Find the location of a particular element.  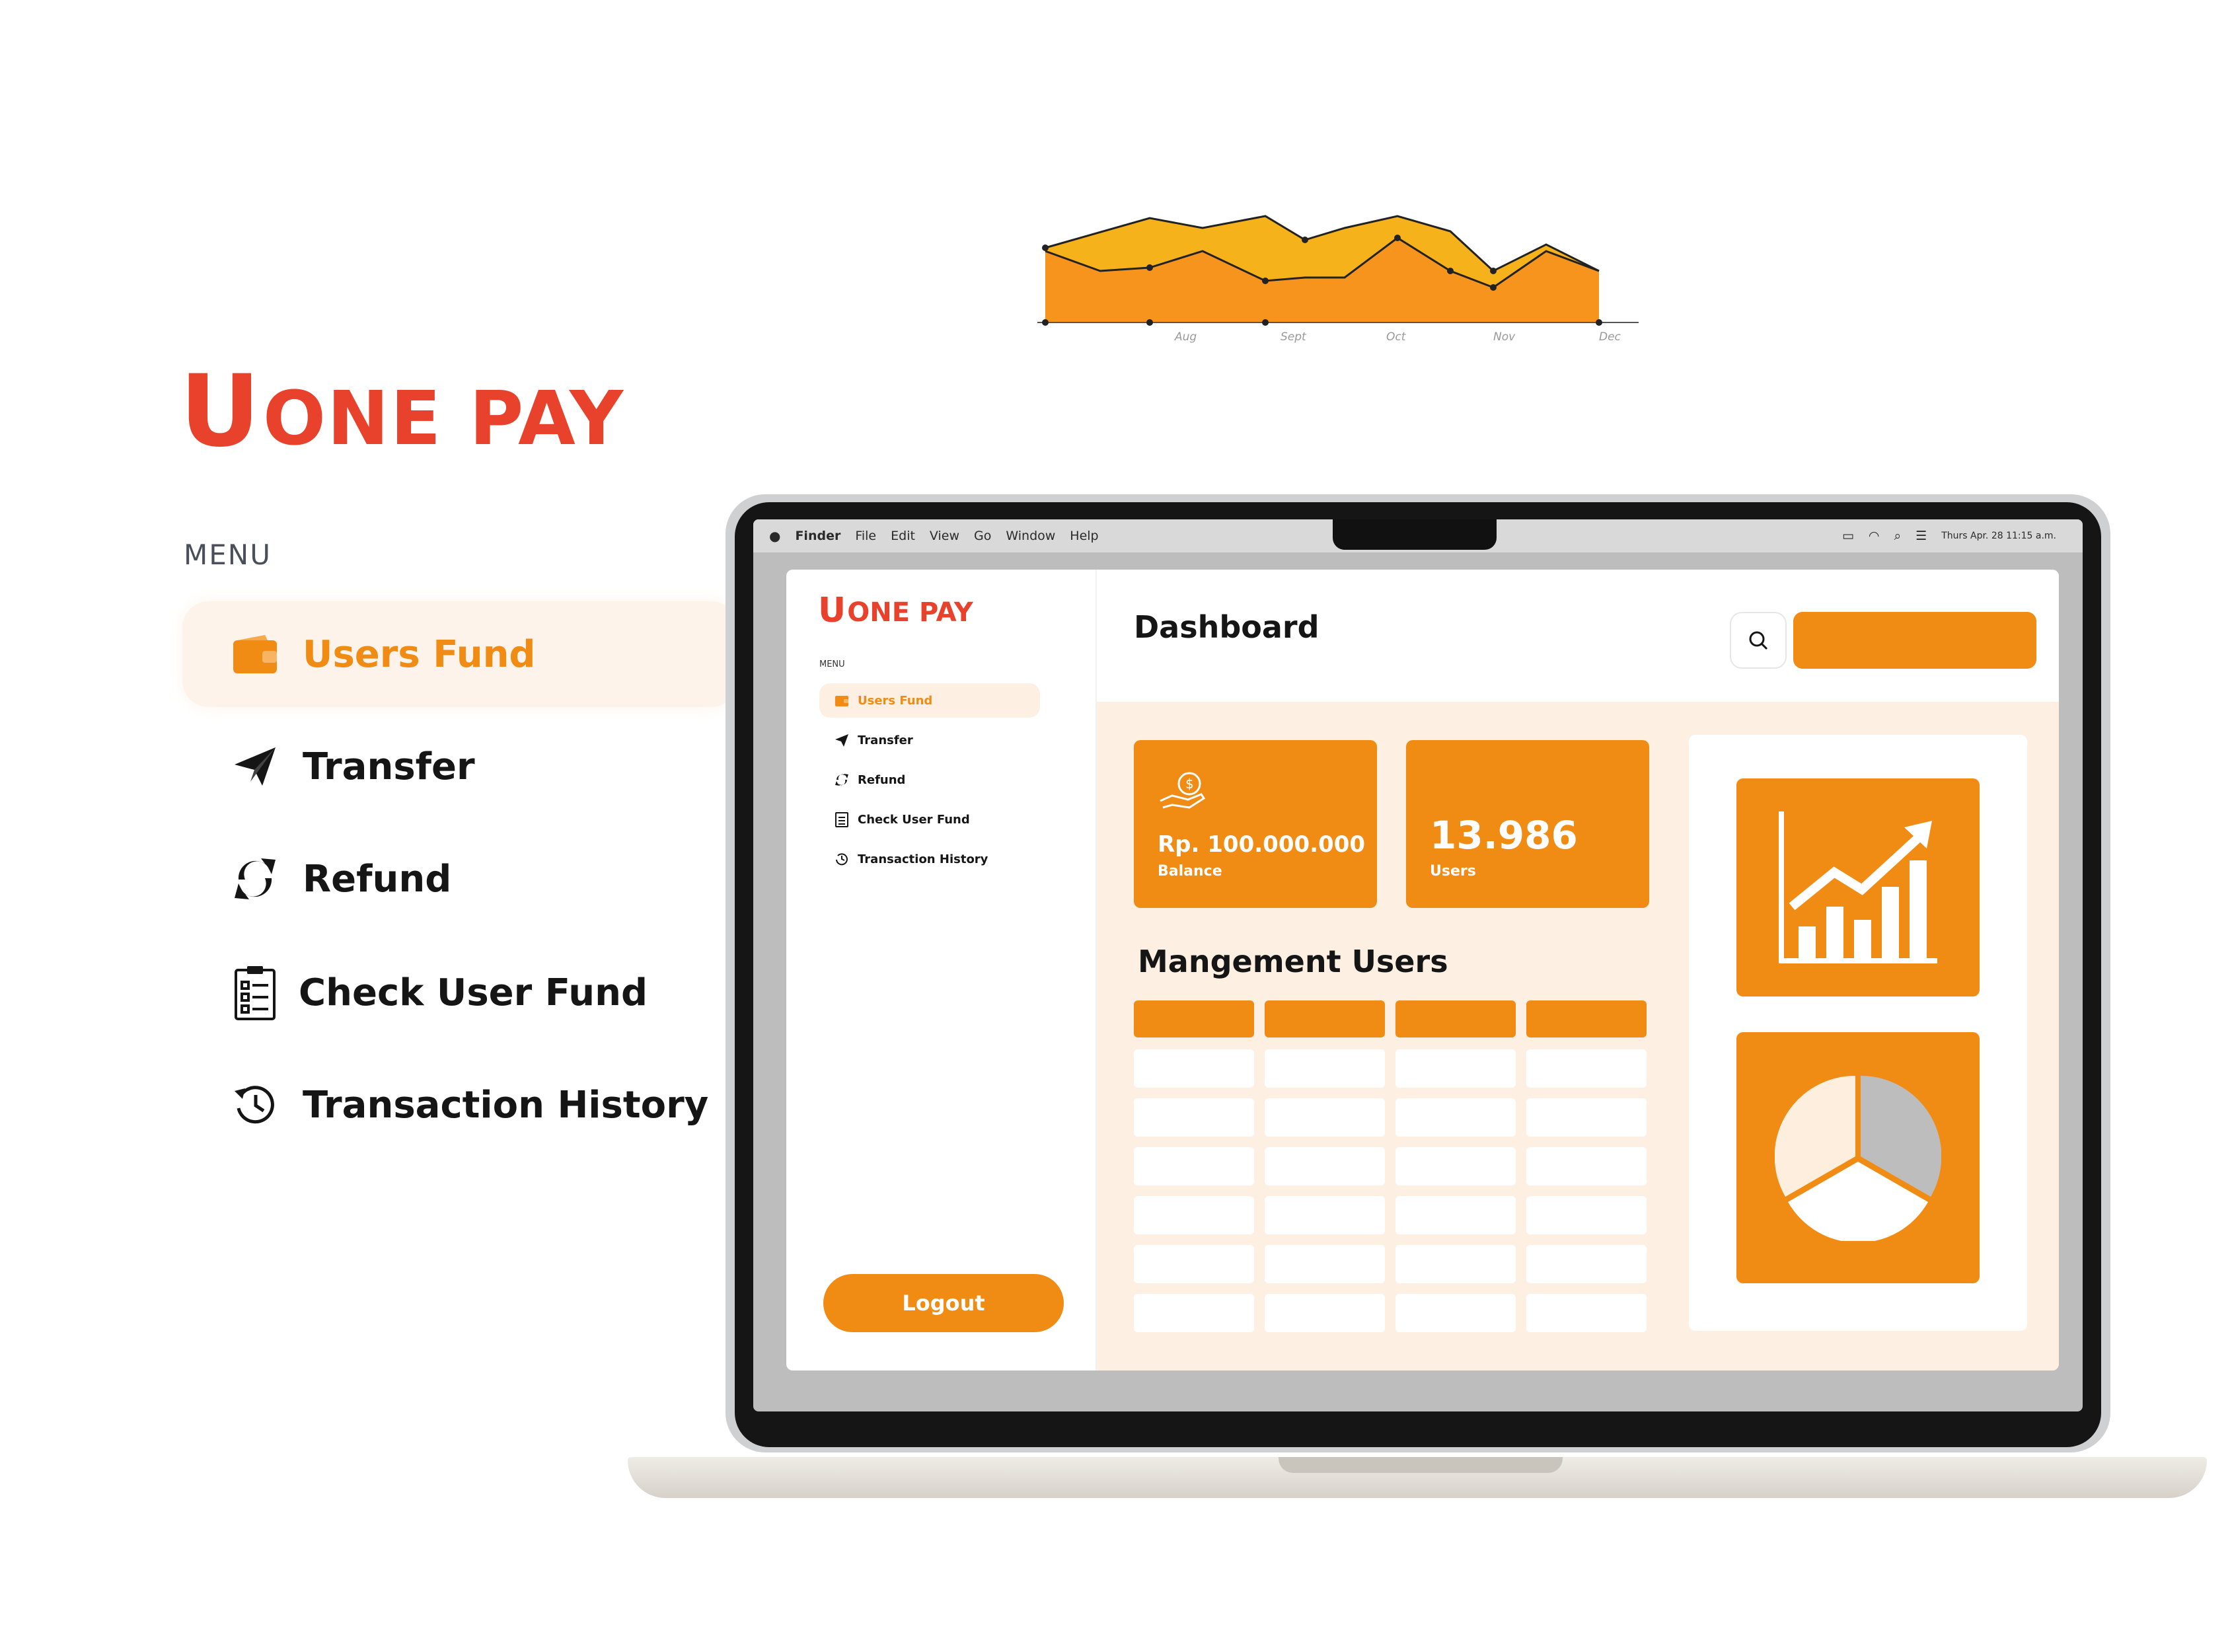

search-icon is located at coordinates (1759, 640).